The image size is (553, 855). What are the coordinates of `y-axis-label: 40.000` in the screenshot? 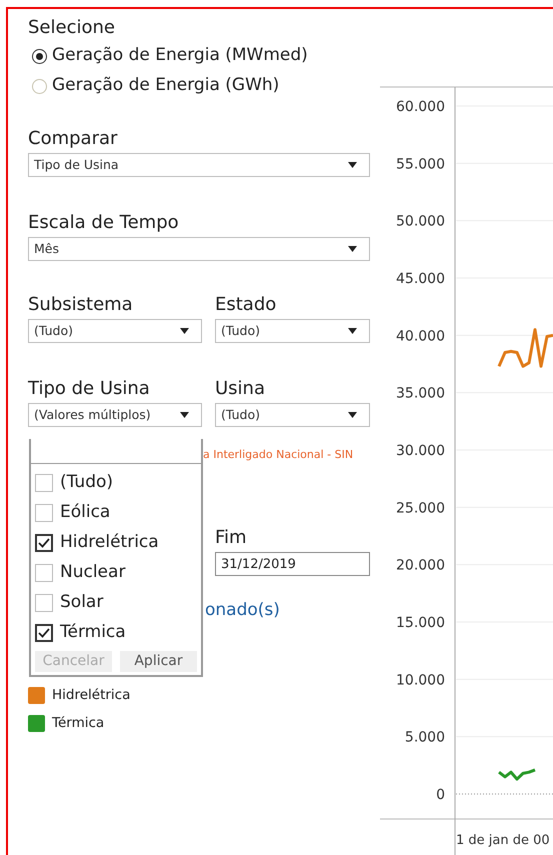 It's located at (420, 336).